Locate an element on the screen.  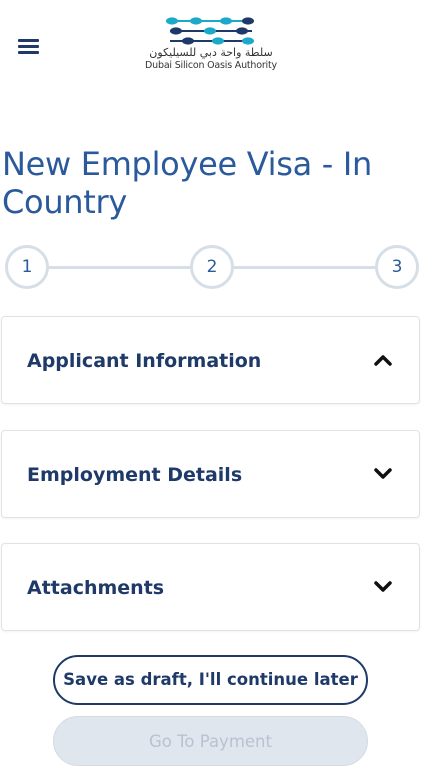
progress-stepper: 1 2 3 is located at coordinates (211, 267).